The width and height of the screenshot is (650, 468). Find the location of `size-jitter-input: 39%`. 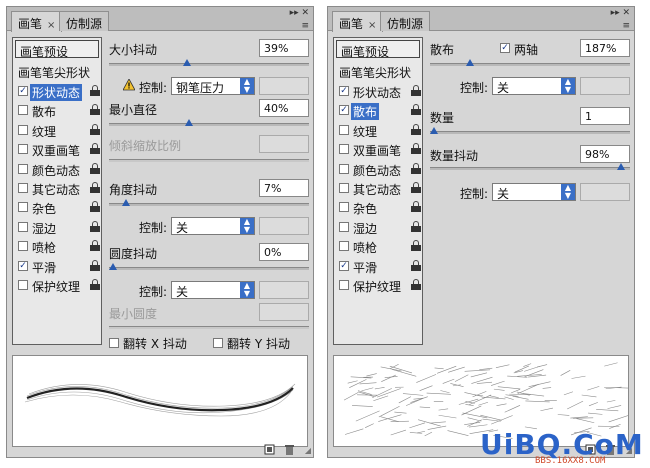

size-jitter-input: 39% is located at coordinates (284, 48).